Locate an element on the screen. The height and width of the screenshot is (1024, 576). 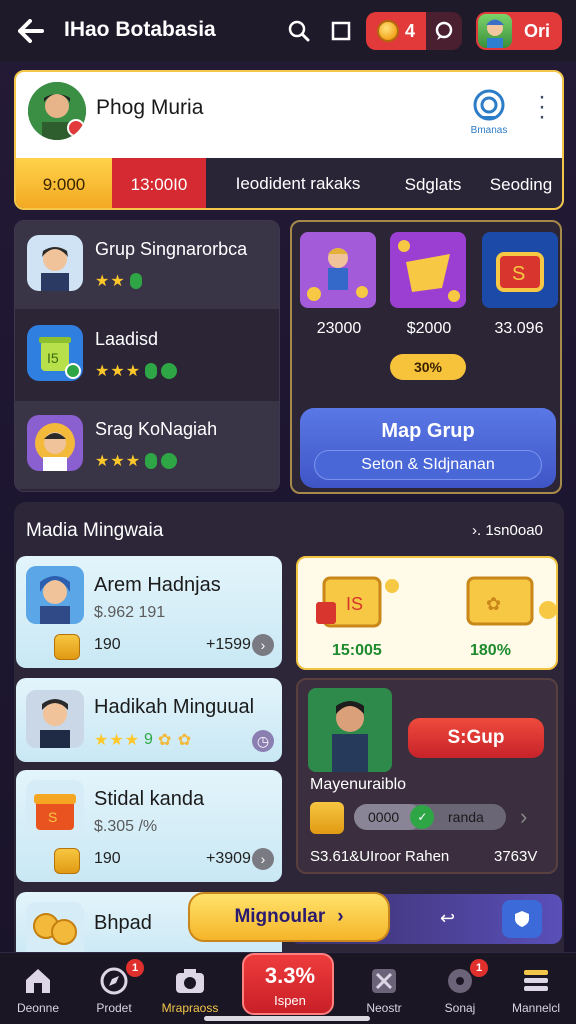
hero-footer-left: S3.61&UIroor Rahen is located at coordinates (380, 856).